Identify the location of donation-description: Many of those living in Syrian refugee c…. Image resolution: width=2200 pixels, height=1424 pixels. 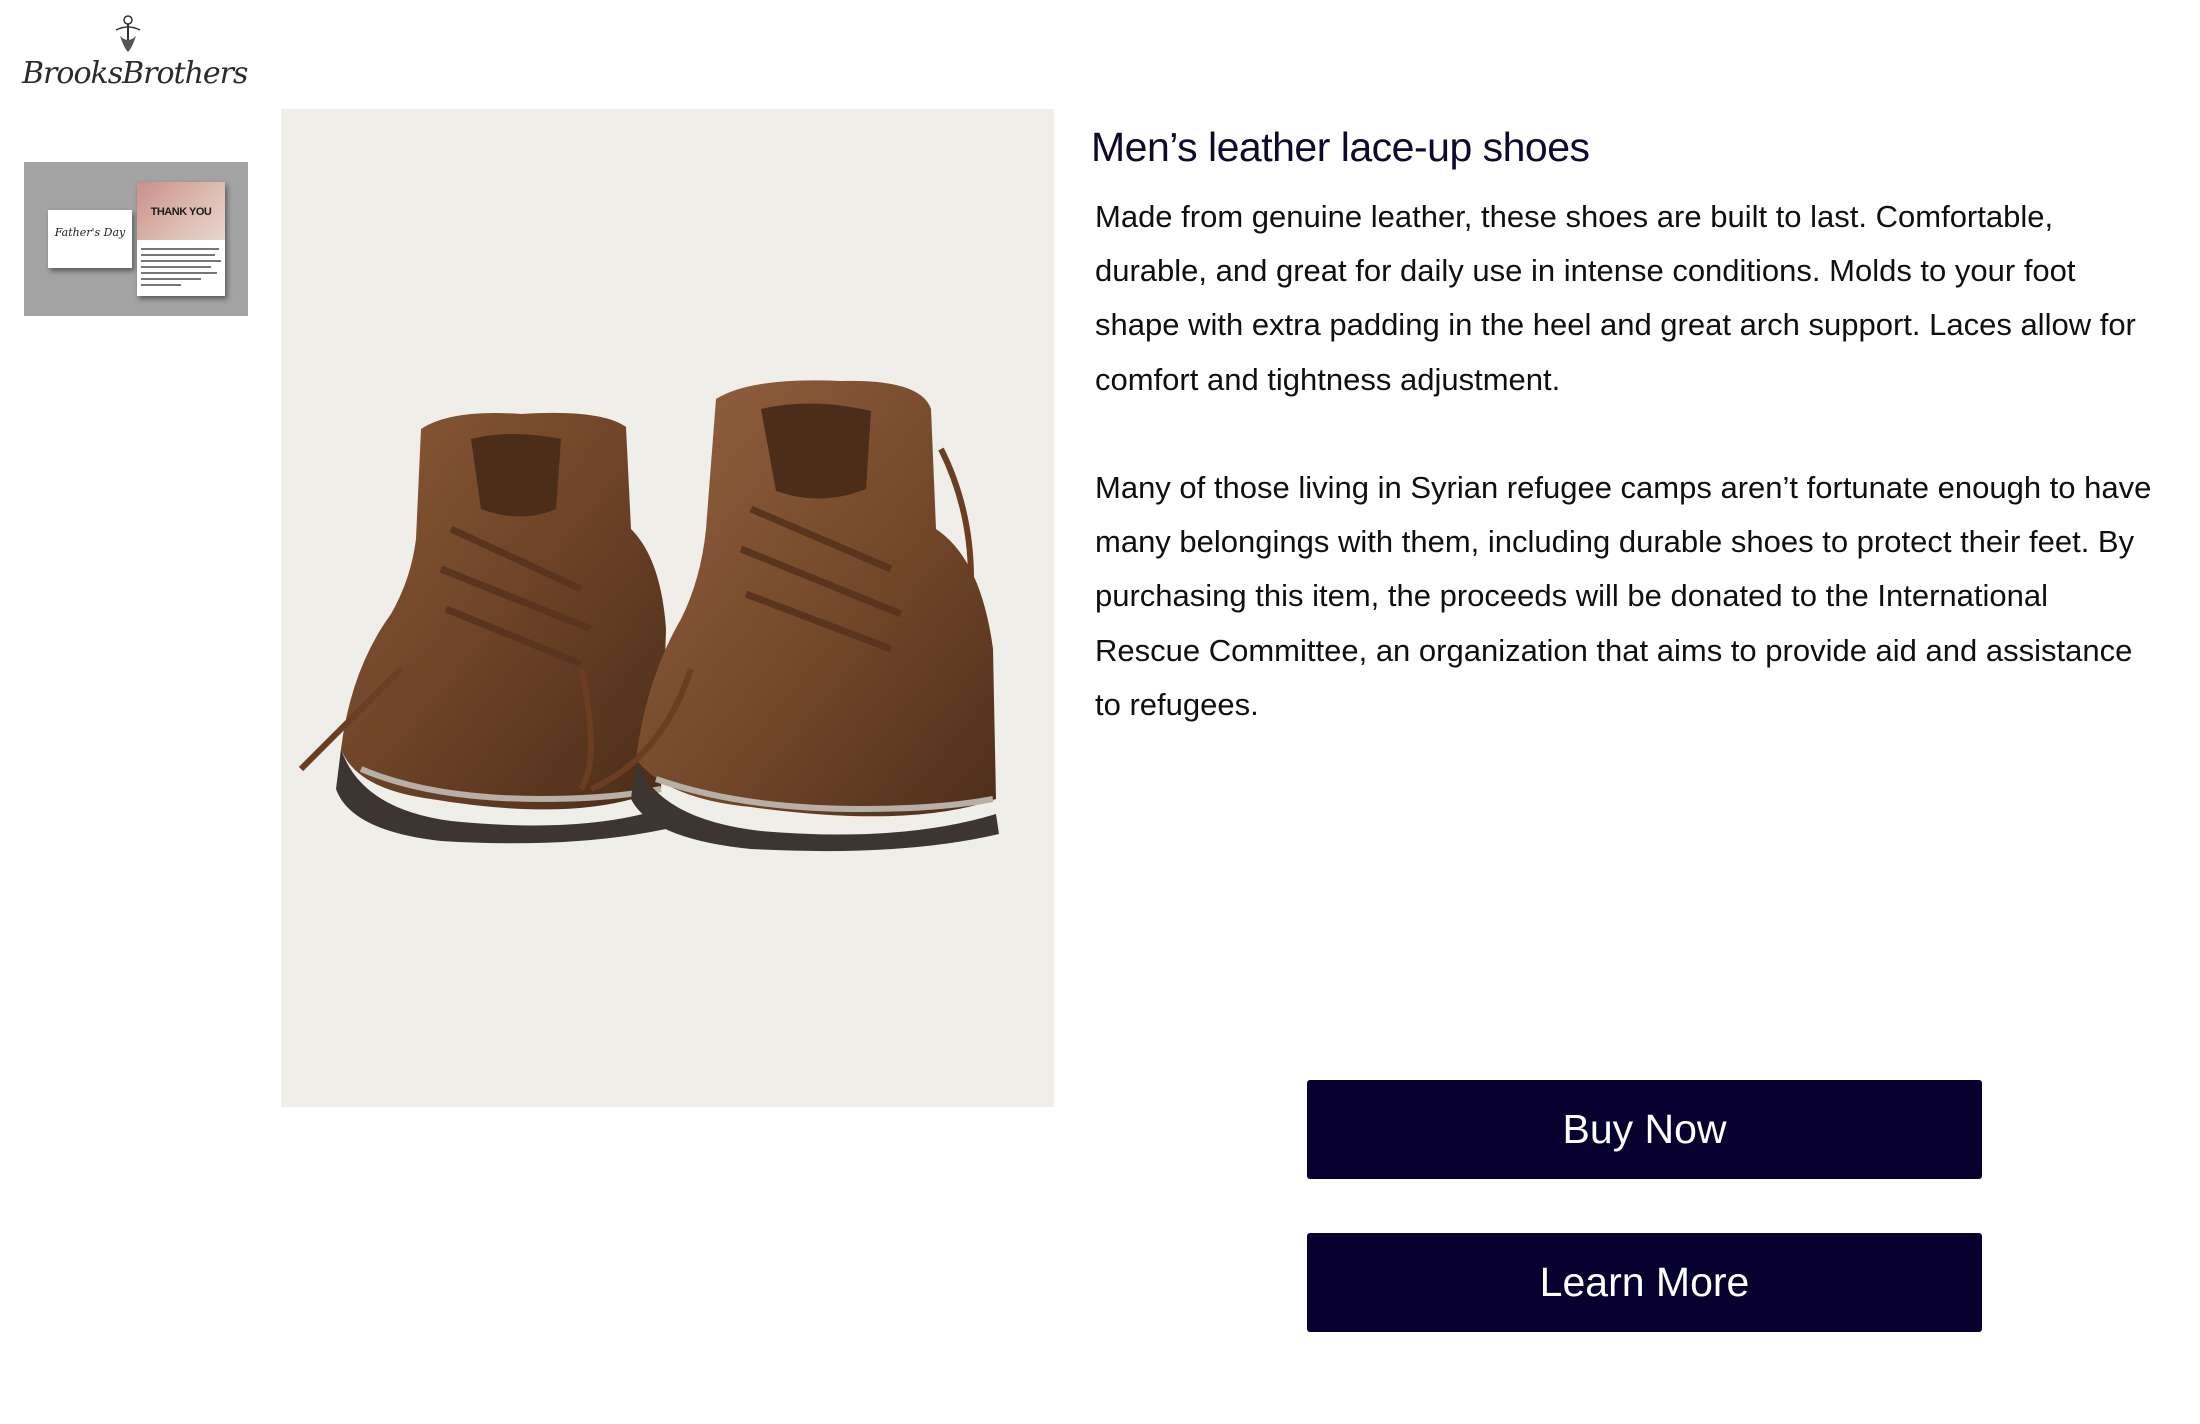
(1623, 596).